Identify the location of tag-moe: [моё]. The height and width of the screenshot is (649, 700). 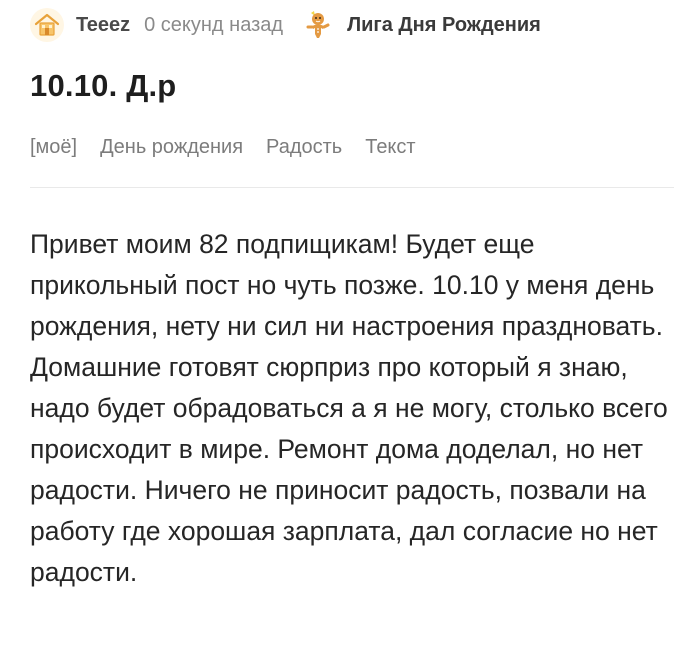
(53, 147).